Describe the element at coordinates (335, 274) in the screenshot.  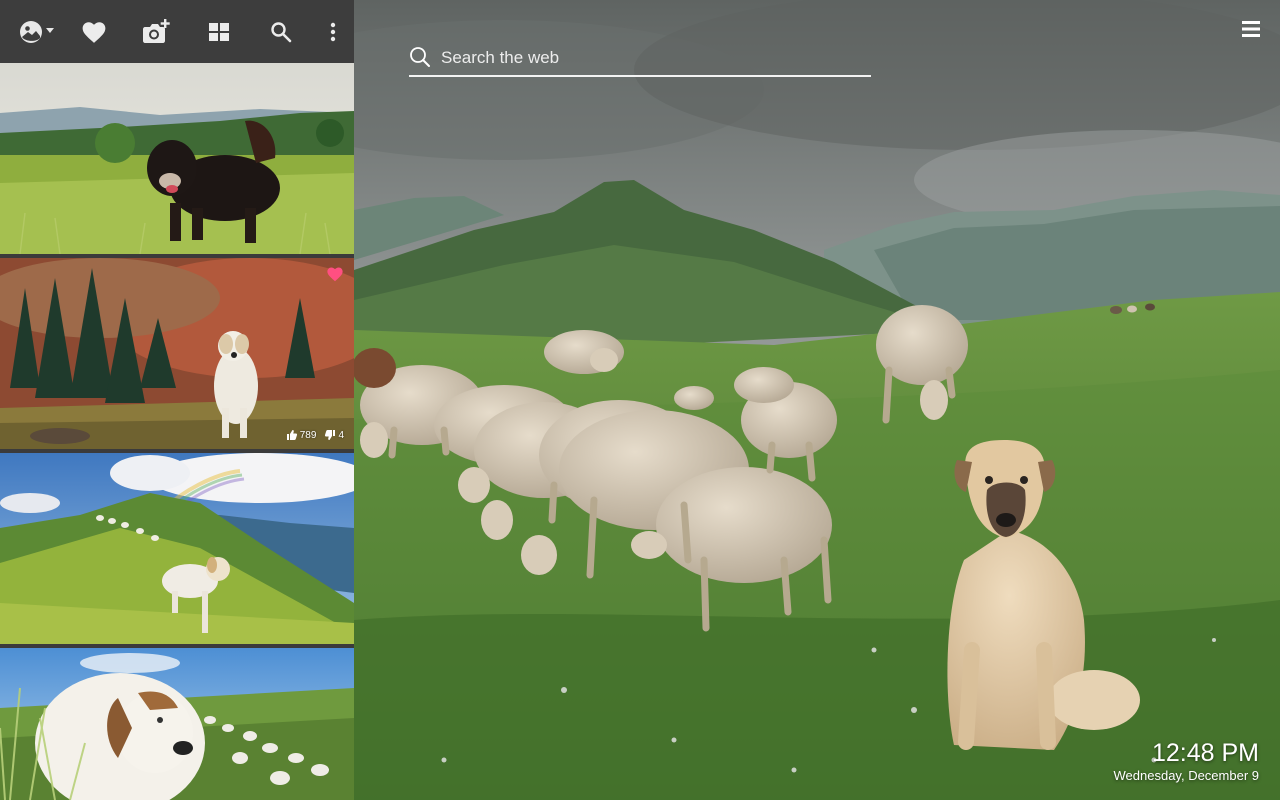
I see `favorited-heart-icon` at that location.